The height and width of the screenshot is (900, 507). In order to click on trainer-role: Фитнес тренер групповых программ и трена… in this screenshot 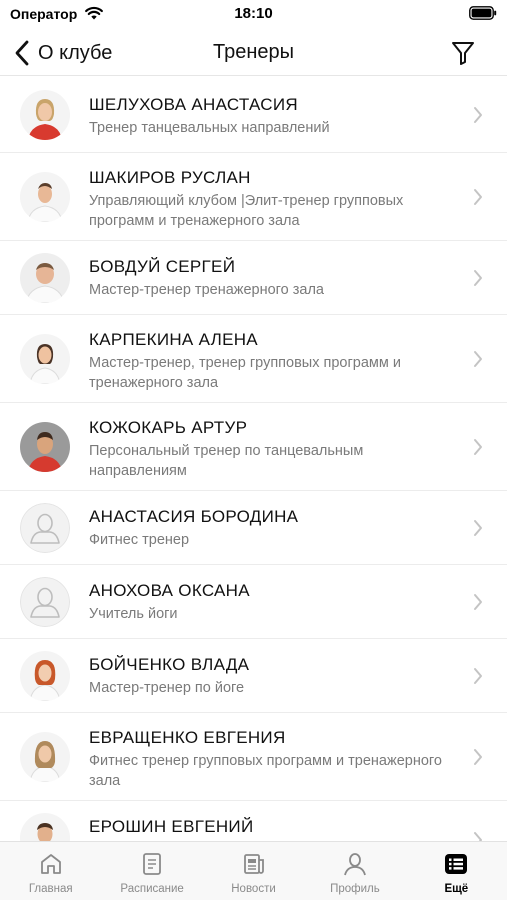, I will do `click(265, 771)`.